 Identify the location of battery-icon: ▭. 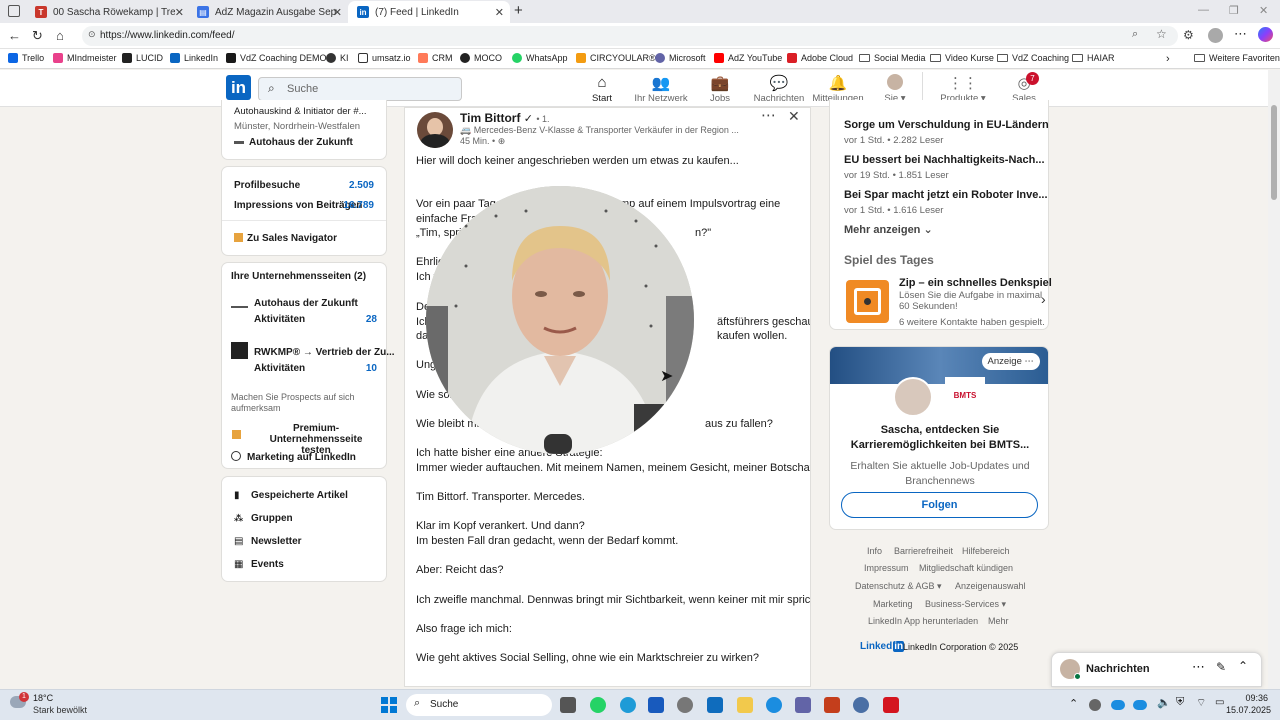
(1219, 702).